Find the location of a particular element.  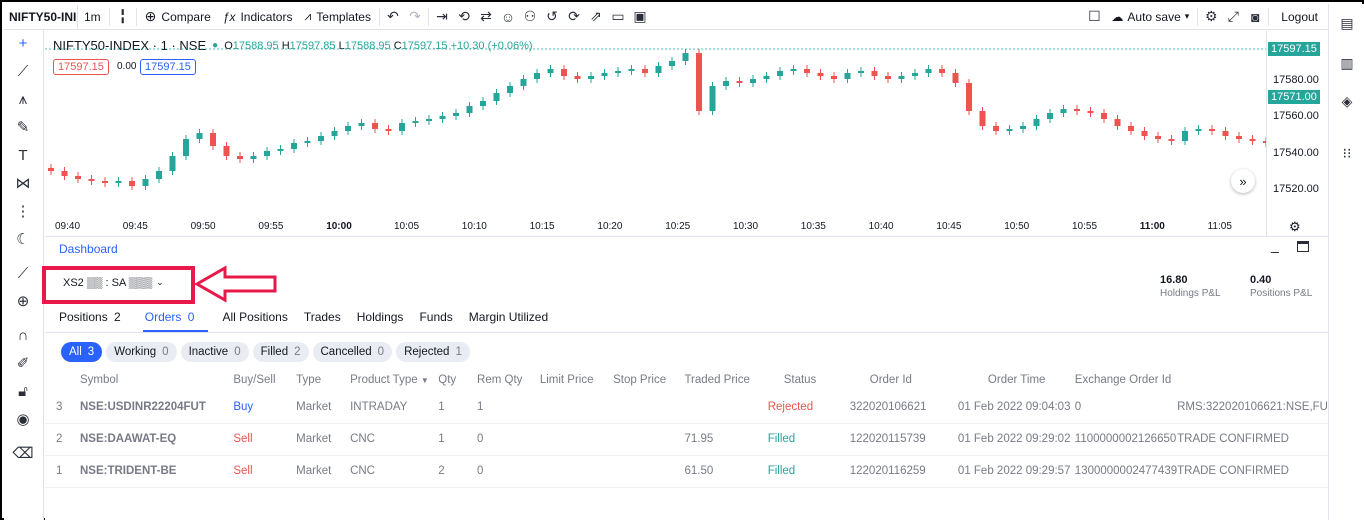

filter-rejected: Rejected 1 is located at coordinates (433, 352).